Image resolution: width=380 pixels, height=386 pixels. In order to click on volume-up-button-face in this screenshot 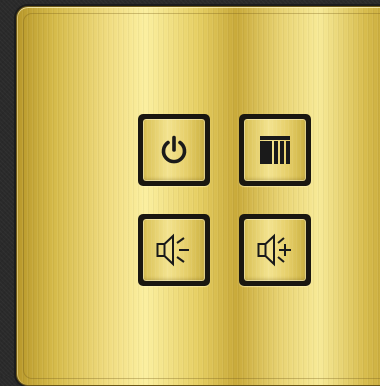, I will do `click(275, 250)`.